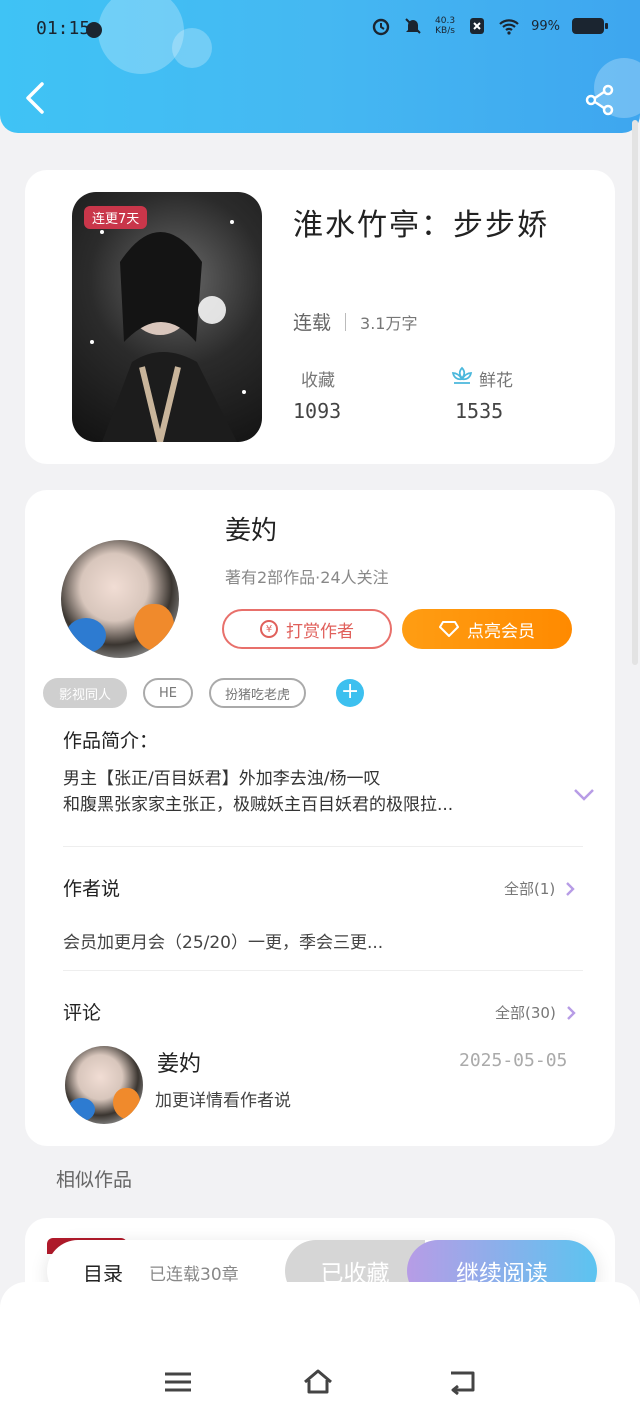  I want to click on comment-date: 2025-05-05, so click(513, 1060).